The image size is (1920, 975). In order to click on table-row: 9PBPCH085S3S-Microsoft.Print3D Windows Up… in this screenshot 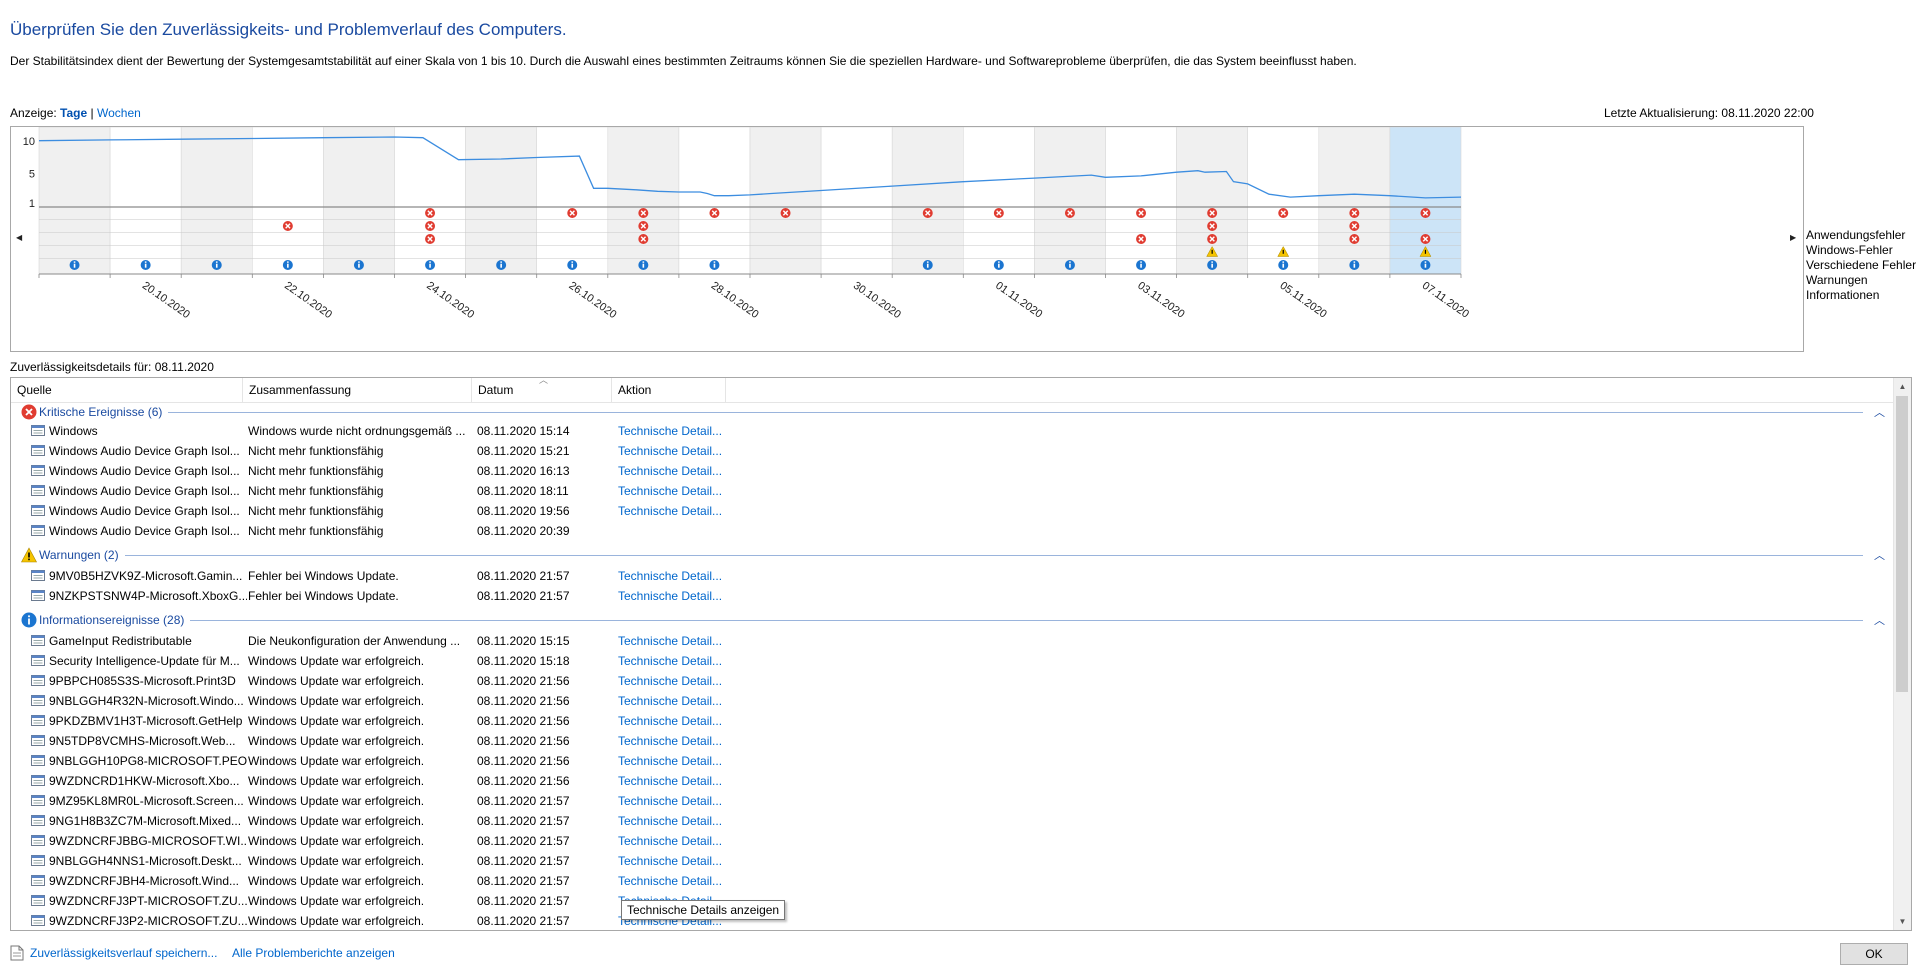, I will do `click(952, 681)`.